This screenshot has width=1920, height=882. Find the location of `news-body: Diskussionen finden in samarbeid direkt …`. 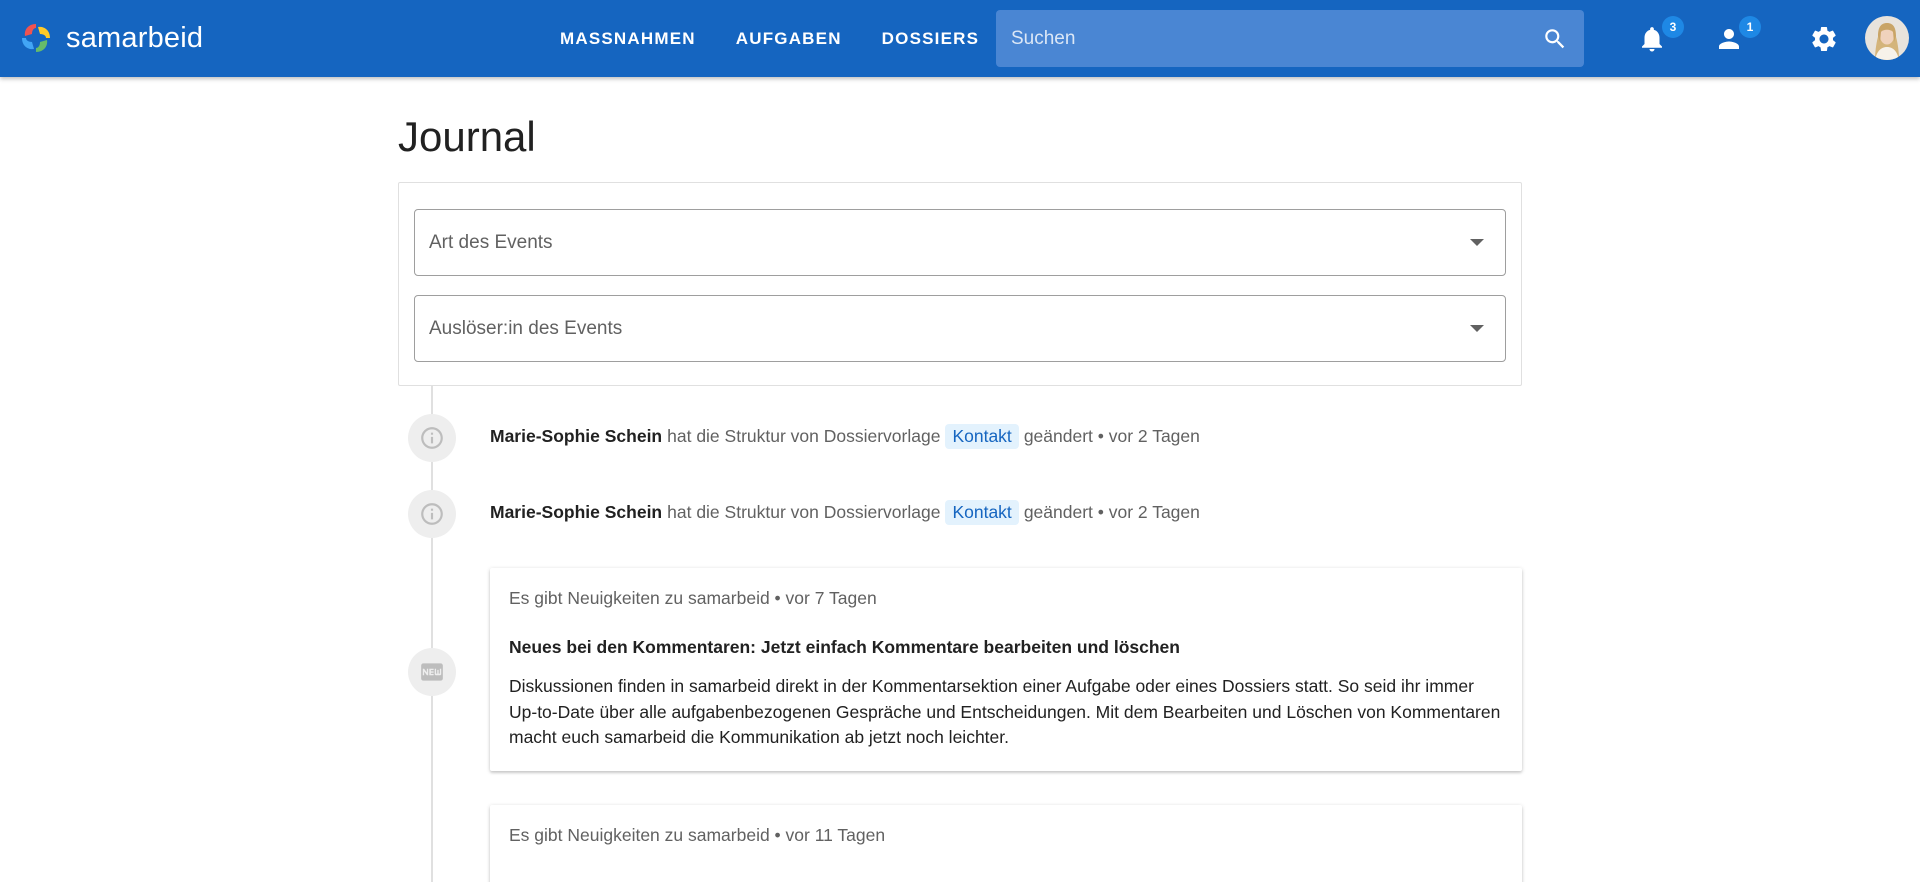

news-body: Diskussionen finden in samarbeid direkt … is located at coordinates (1005, 711).